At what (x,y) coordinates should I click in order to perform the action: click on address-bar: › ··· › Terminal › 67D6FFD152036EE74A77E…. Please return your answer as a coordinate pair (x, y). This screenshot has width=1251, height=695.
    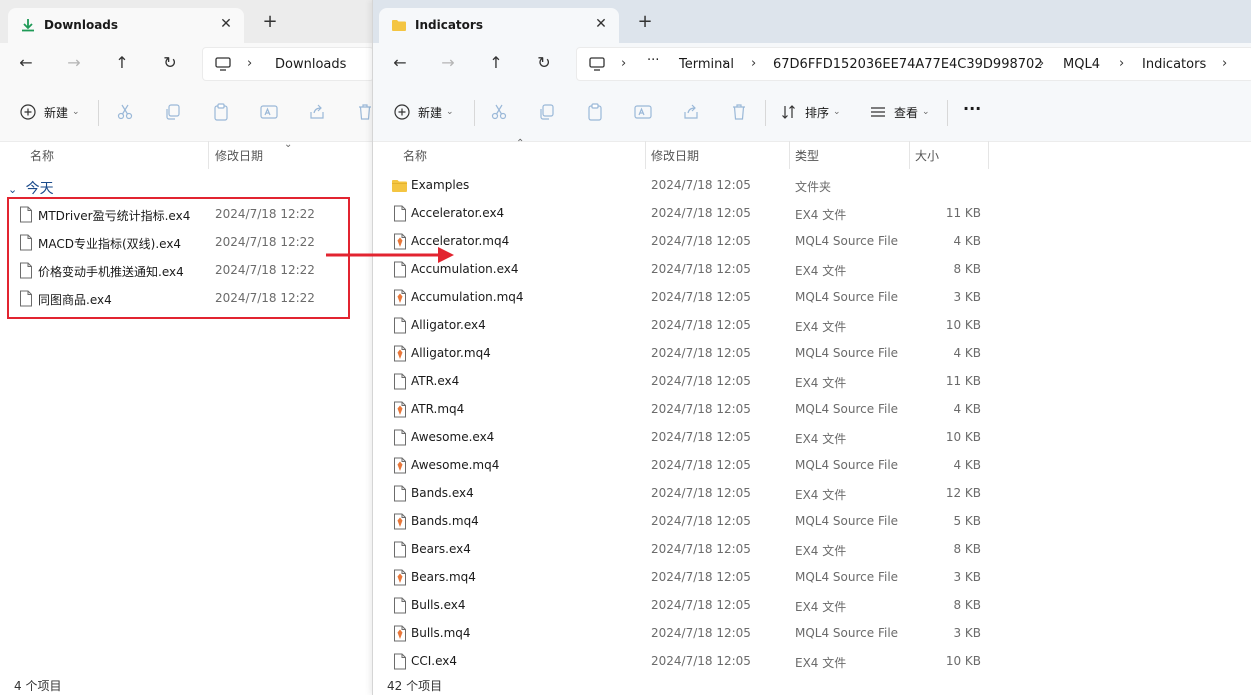
    Looking at the image, I should click on (913, 64).